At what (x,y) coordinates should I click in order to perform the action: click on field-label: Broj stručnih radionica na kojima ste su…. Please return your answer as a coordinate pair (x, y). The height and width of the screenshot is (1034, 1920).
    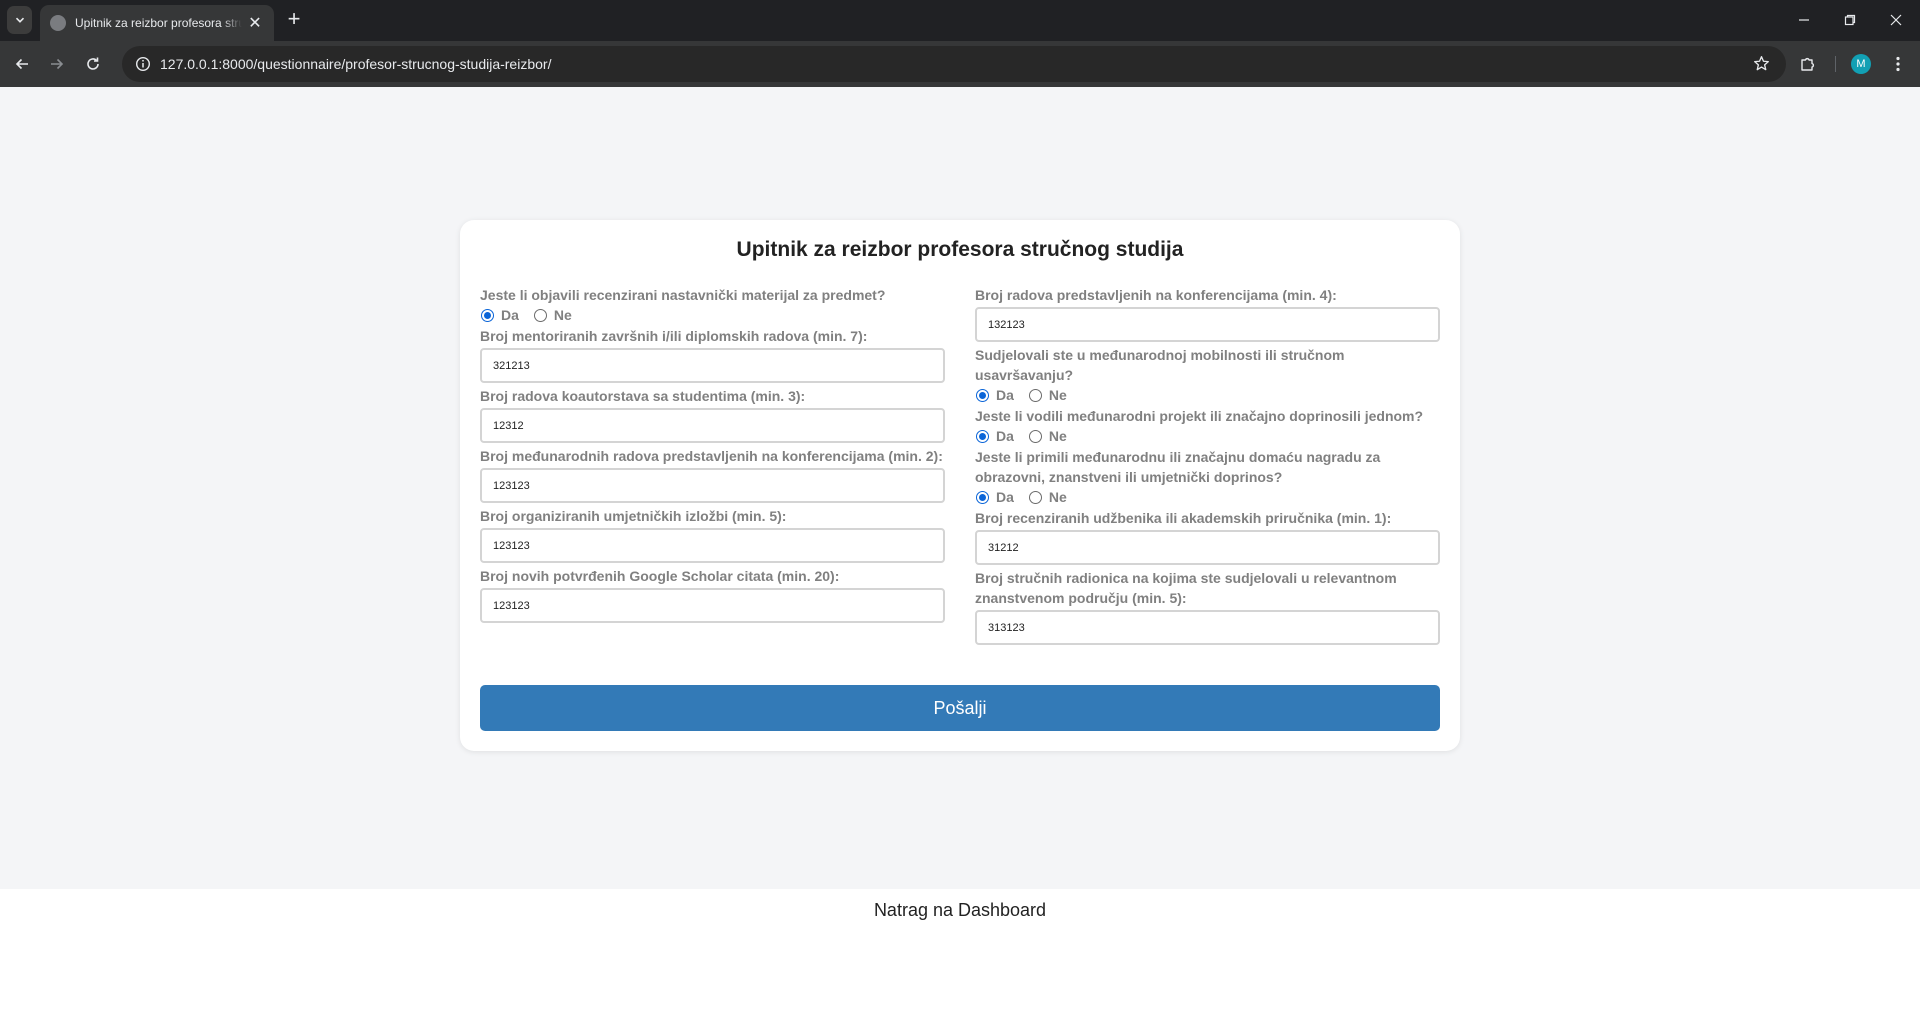
    Looking at the image, I should click on (1186, 588).